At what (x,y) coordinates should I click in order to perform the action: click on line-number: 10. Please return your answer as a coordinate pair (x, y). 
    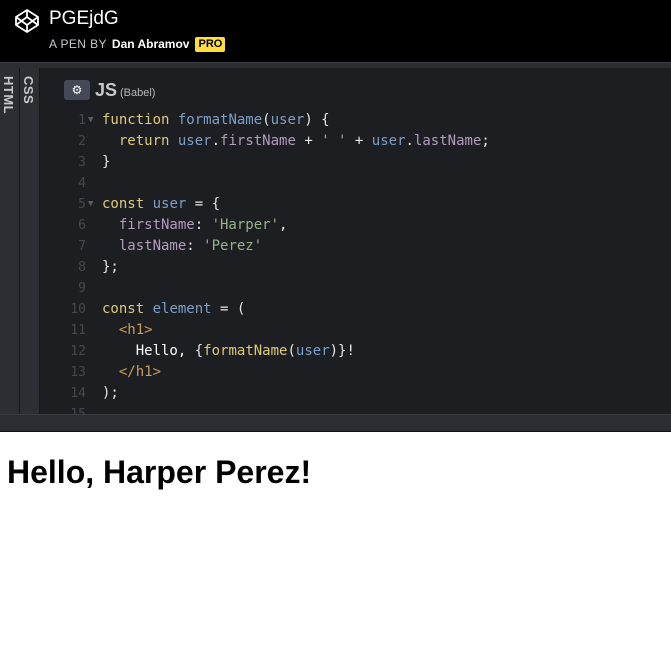
    Looking at the image, I should click on (78, 309).